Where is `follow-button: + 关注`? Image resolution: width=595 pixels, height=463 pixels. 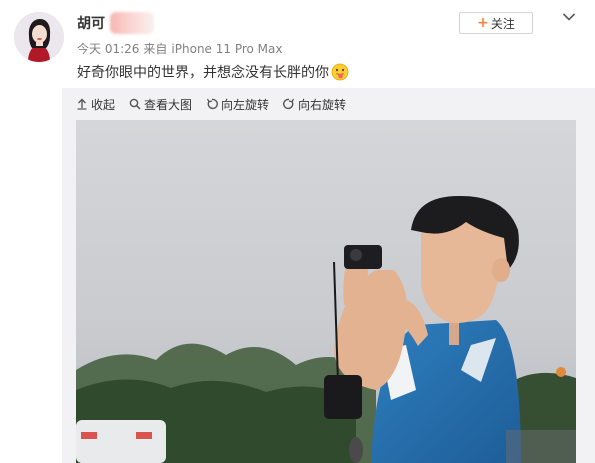
follow-button: + 关注 is located at coordinates (496, 23).